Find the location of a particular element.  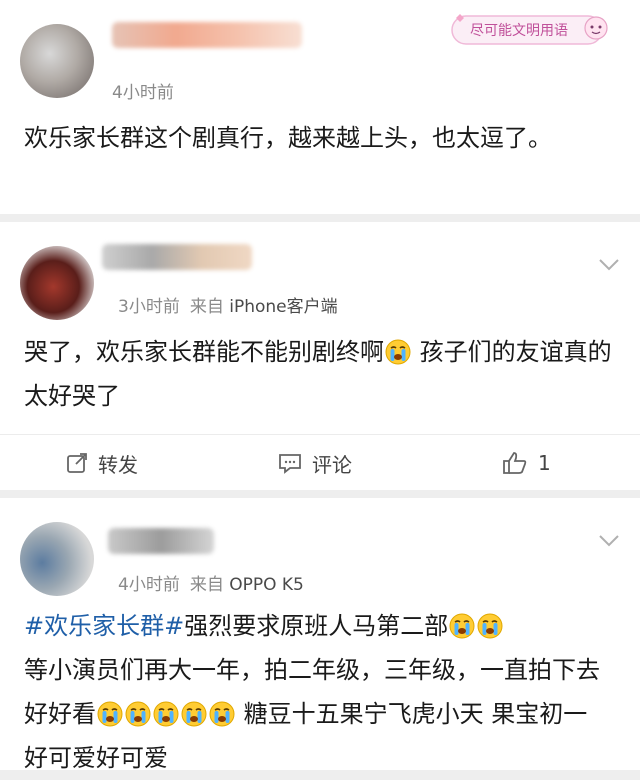

comment-body-1: 哭了，欢乐家长群能不能别剧终啊 is located at coordinates (204, 352).